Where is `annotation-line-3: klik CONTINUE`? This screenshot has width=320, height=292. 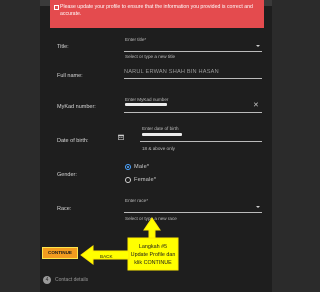 annotation-line-3: klik CONTINUE is located at coordinates (153, 263).